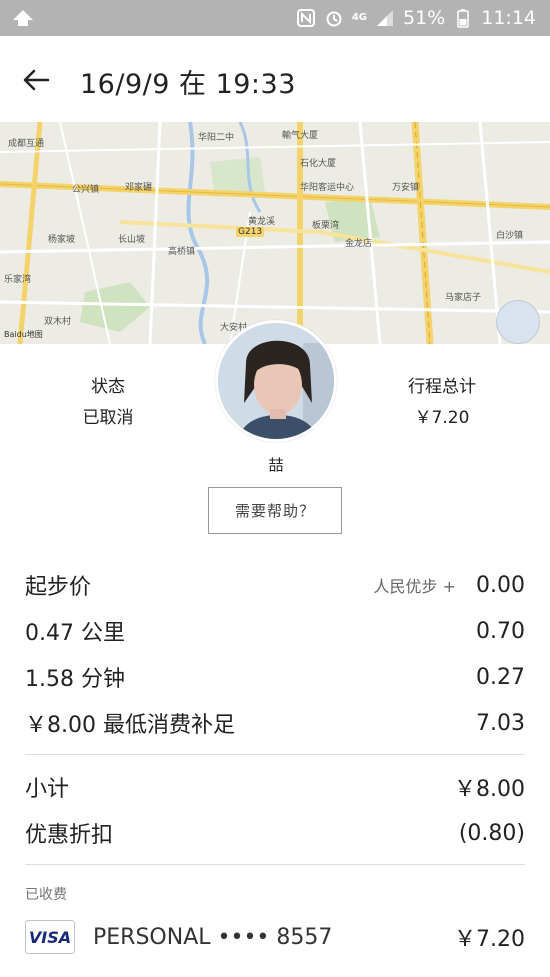 The image size is (550, 977). What do you see at coordinates (326, 226) in the screenshot?
I see `map-label: 板栗湾` at bounding box center [326, 226].